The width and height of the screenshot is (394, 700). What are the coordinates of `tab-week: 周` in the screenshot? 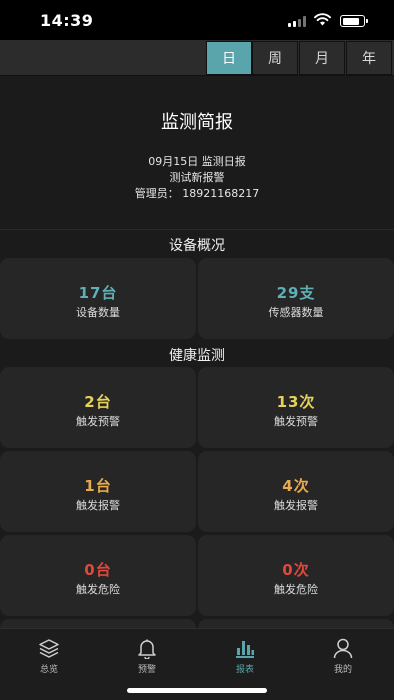 It's located at (275, 58).